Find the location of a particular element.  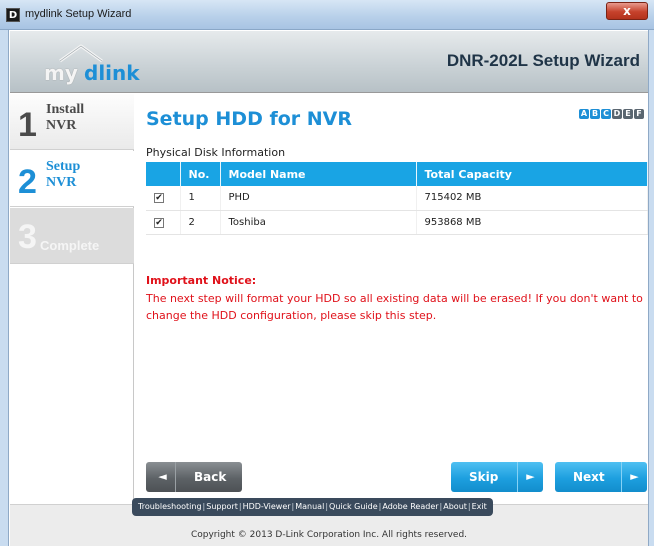

window-titlebar: D mydlink Setup Wizard x is located at coordinates (327, 15).